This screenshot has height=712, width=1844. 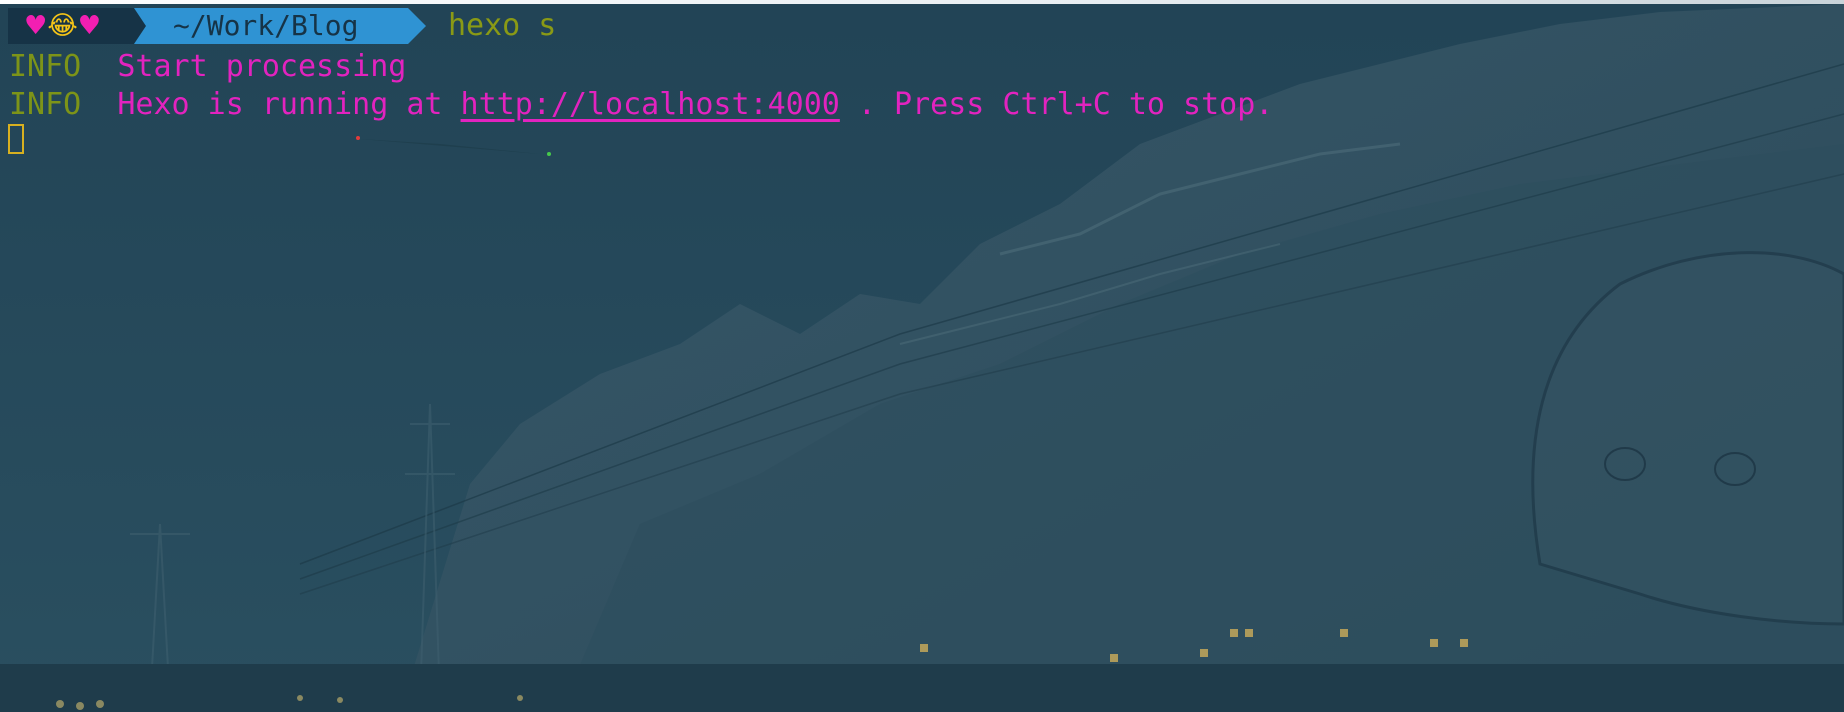 I want to click on output-line: INFO Start processing, so click(x=207, y=67).